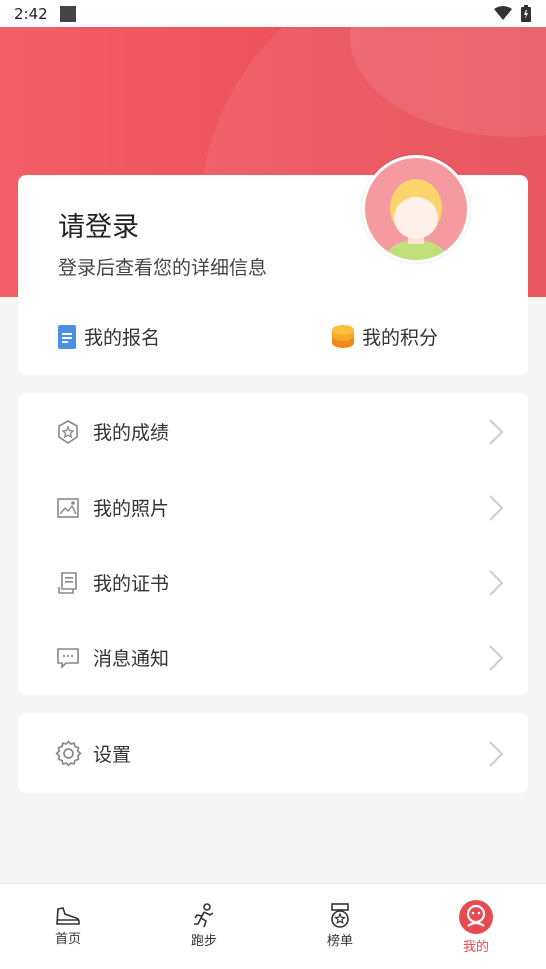 The image size is (546, 969). Describe the element at coordinates (475, 947) in the screenshot. I see `nav-label: 我的` at that location.